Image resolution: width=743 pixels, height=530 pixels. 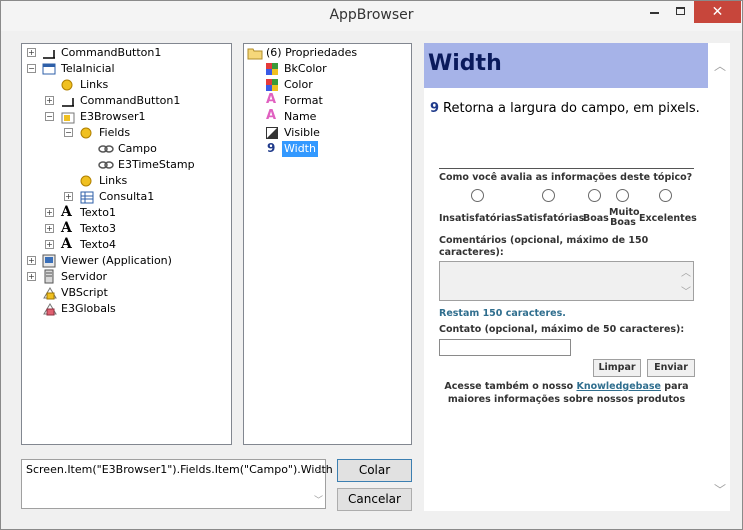 I want to click on contact-input, so click(x=505, y=347).